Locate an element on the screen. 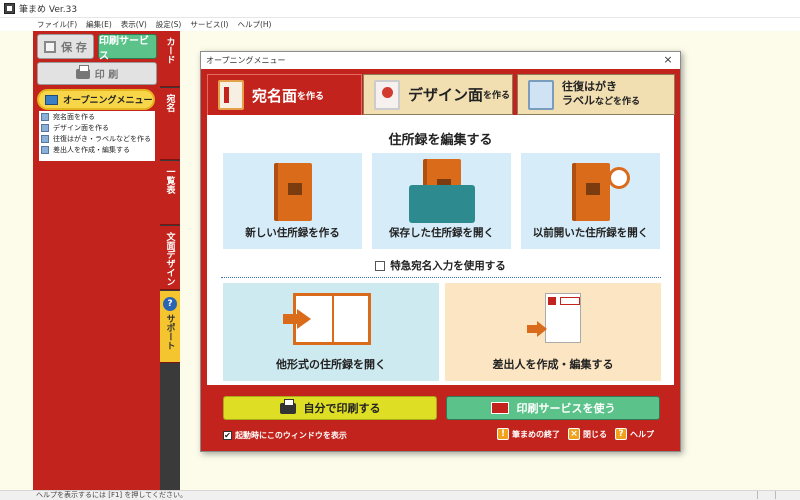 This screenshot has width=800, height=500. tab-support: ? サポート is located at coordinates (170, 327).